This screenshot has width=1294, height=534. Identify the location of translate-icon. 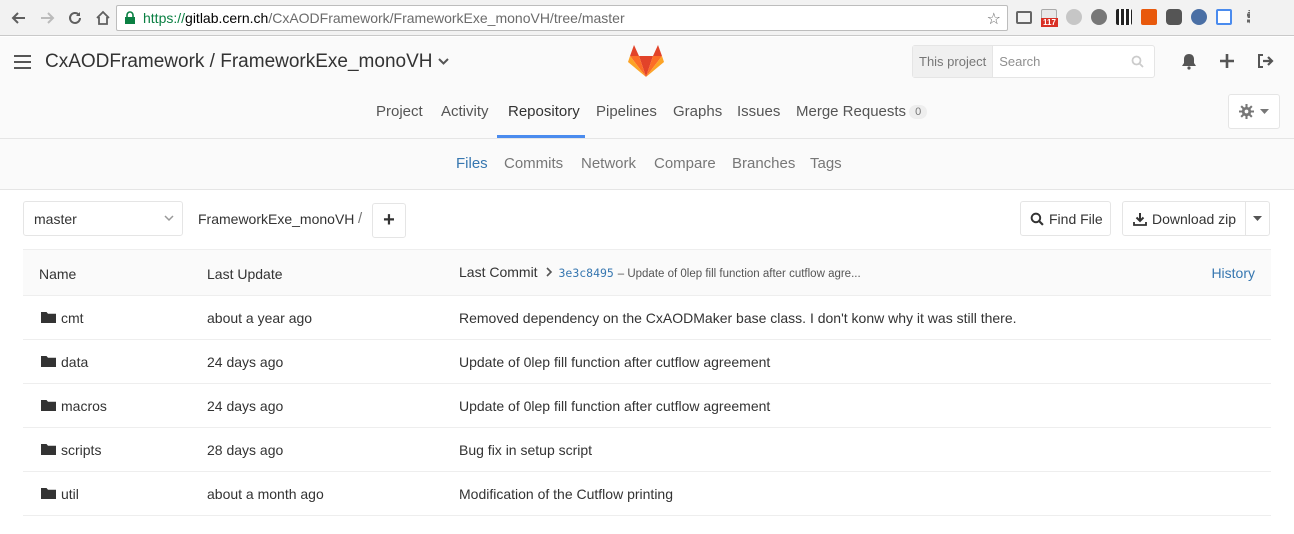
(1224, 17).